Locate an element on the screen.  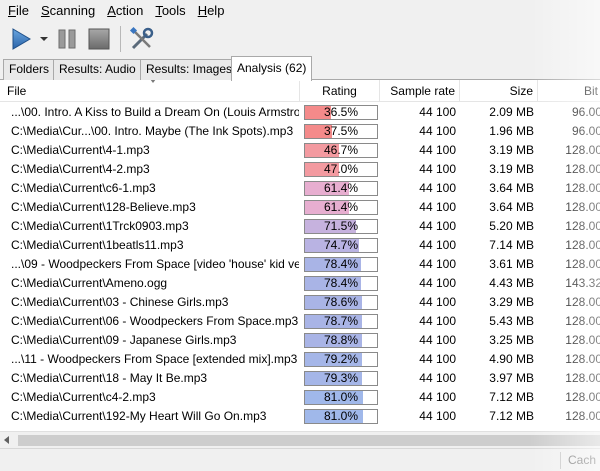
play-dropdown-button is located at coordinates (44, 39).